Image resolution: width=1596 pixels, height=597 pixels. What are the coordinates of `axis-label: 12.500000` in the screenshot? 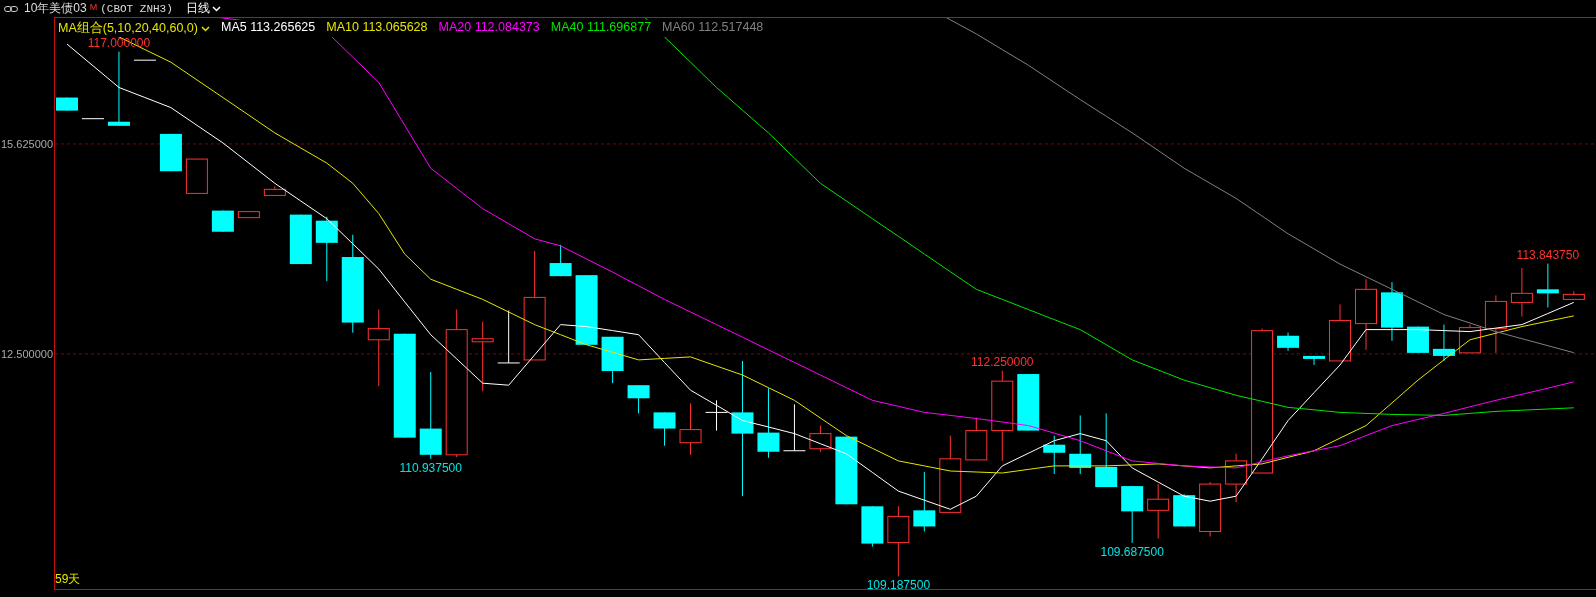 It's located at (27, 353).